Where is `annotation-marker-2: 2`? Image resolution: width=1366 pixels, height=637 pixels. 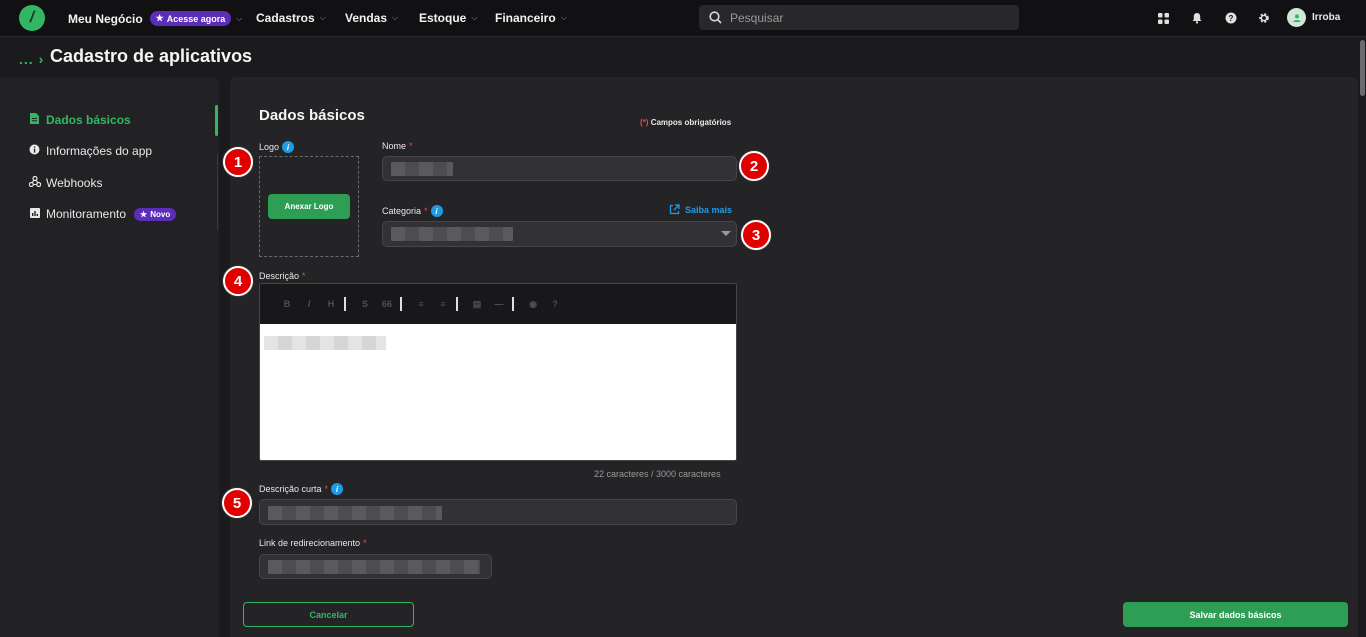
annotation-marker-2: 2 is located at coordinates (754, 166).